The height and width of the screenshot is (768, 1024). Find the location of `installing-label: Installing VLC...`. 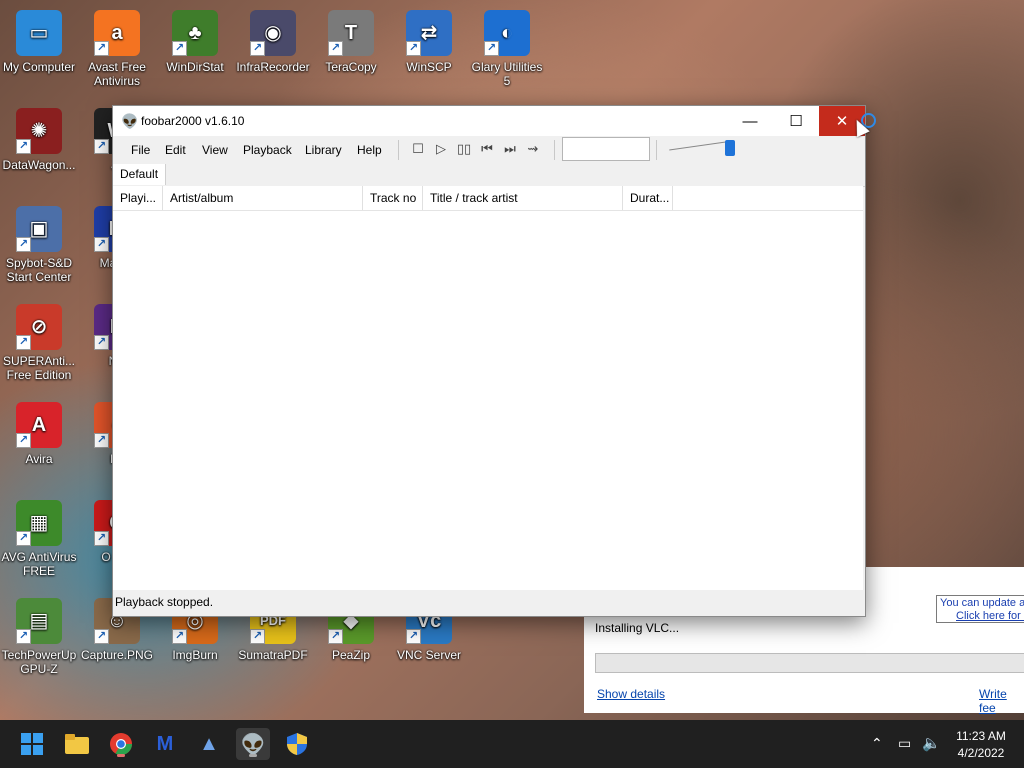

installing-label: Installing VLC... is located at coordinates (637, 628).